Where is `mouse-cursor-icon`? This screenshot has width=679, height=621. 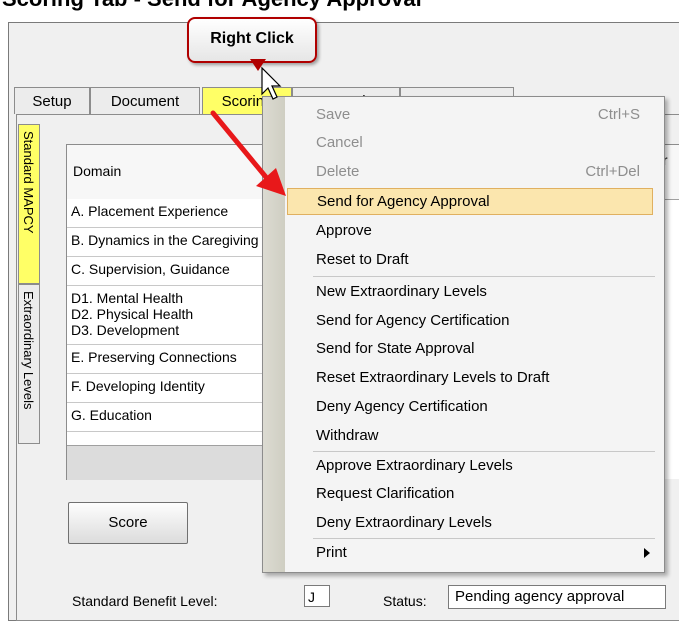
mouse-cursor-icon is located at coordinates (271, 83).